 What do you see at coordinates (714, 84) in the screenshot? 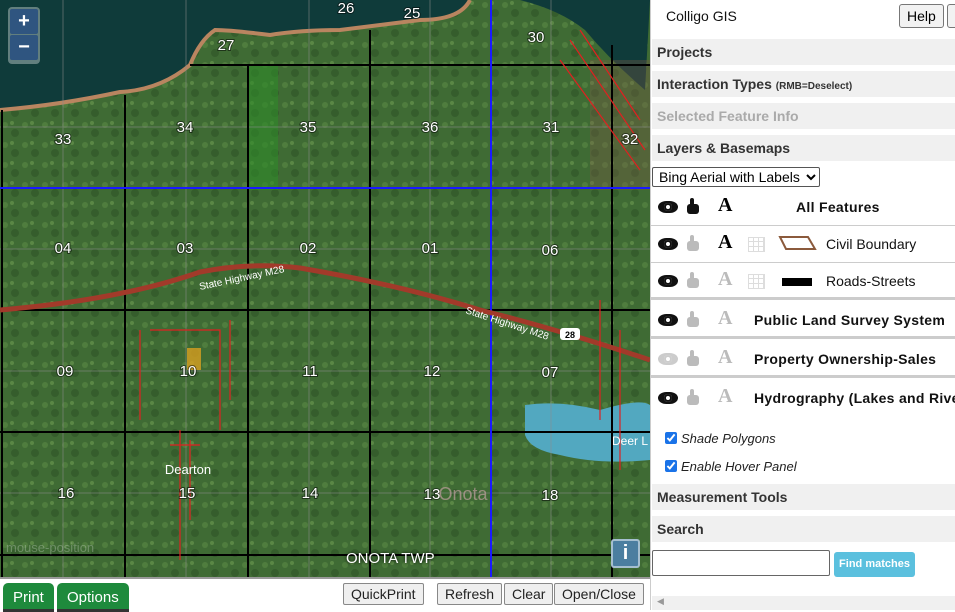
I see `section-label: Interaction Types` at bounding box center [714, 84].